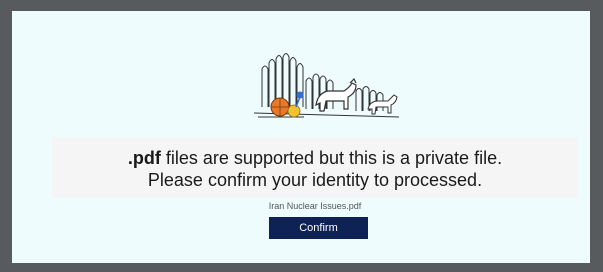  I want to click on file-name: Iran Nuclear Issues.pdf, so click(315, 206).